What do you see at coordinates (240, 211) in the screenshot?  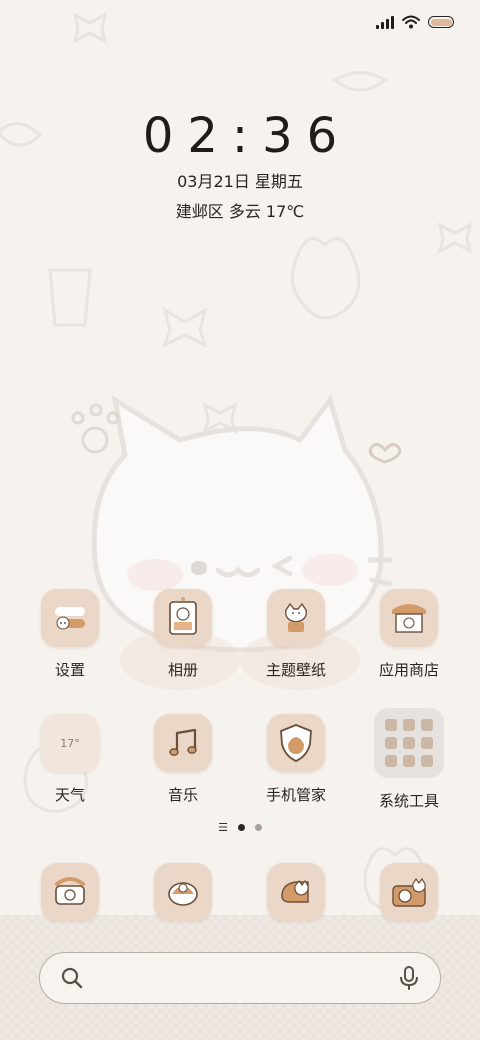 I see `clock-weather: 建邺区 多云 17℃` at bounding box center [240, 211].